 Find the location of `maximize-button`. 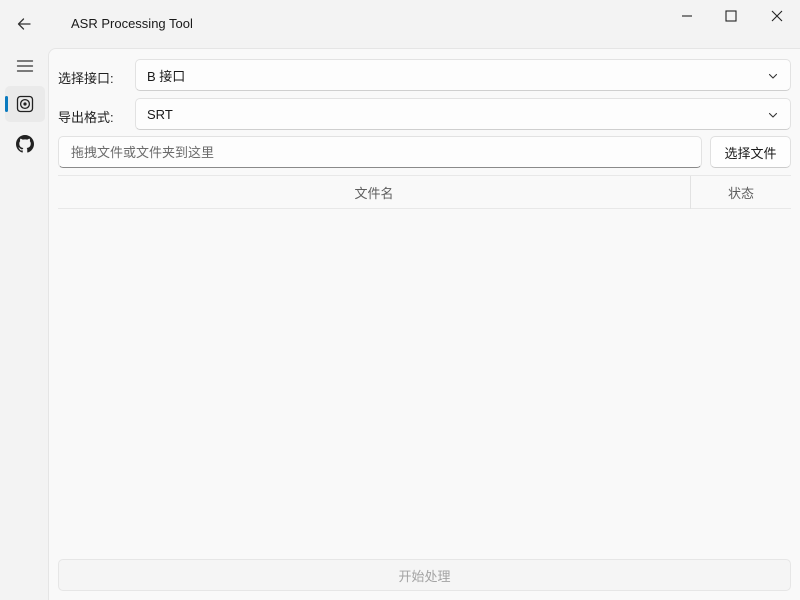

maximize-button is located at coordinates (731, 16).